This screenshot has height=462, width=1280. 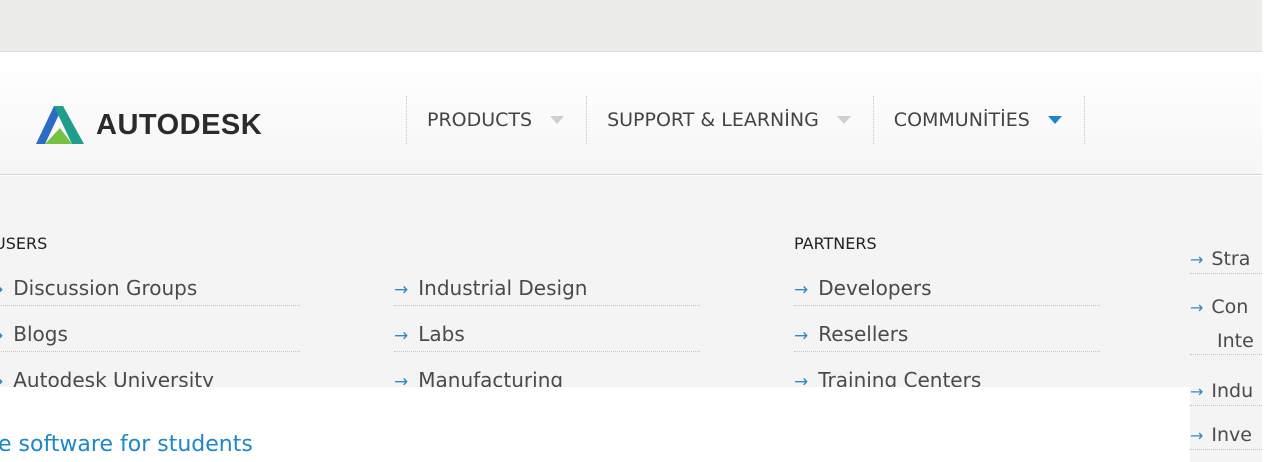 I want to click on link-labs: → Labs, so click(x=547, y=336).